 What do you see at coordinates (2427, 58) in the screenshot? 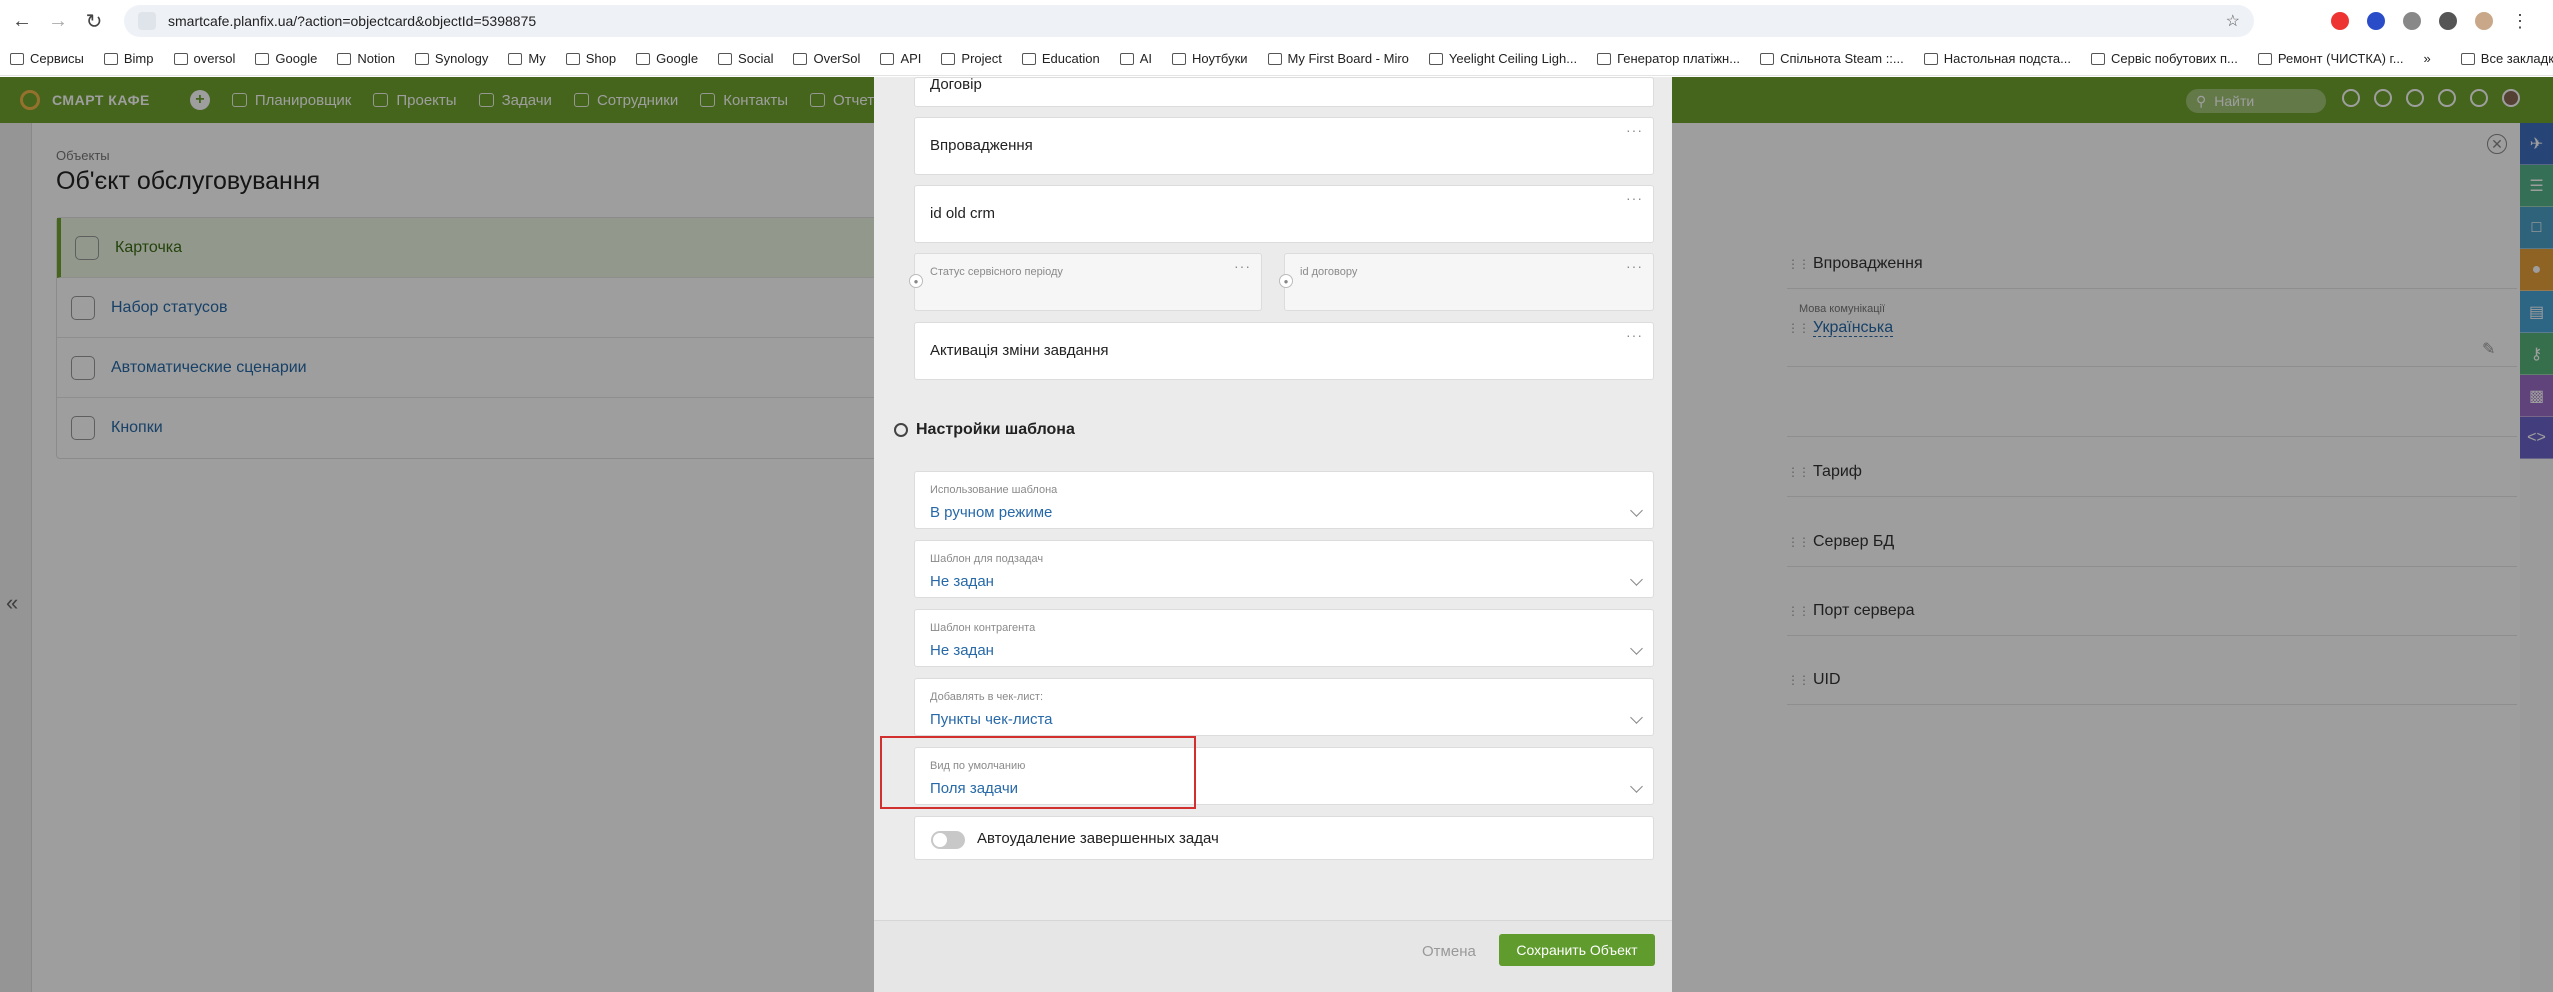
I see `bookmarks-overflow-icon: »` at bounding box center [2427, 58].